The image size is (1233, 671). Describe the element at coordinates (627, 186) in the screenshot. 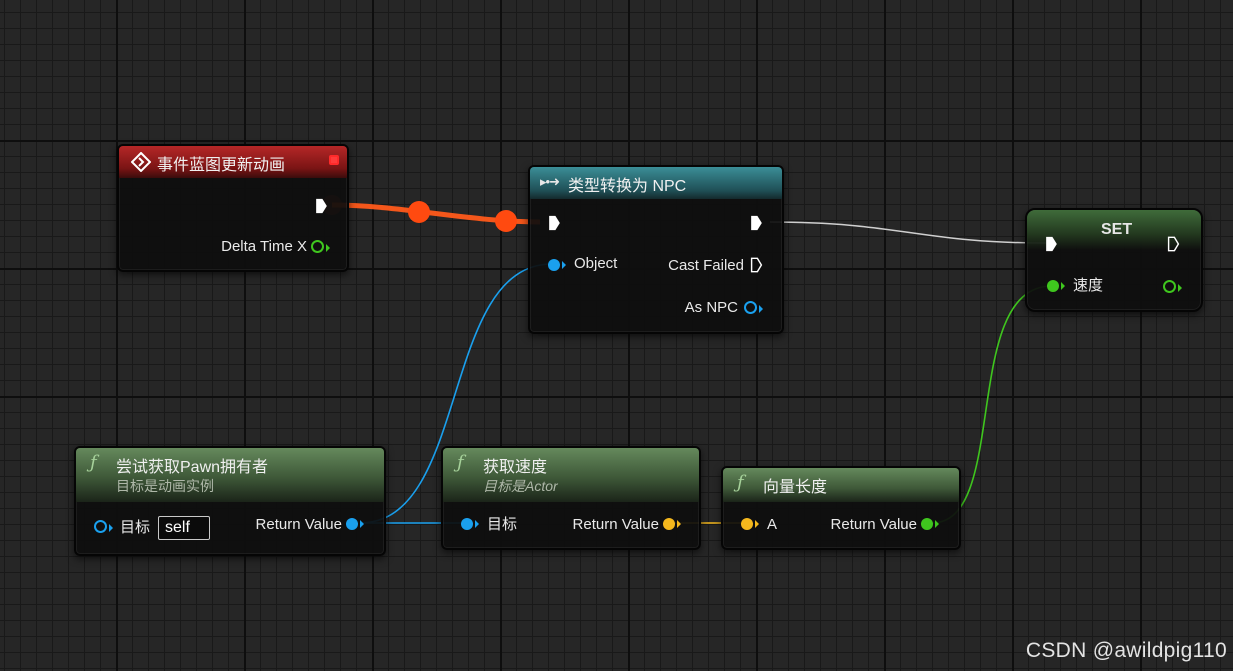

I see `cast-node-title: 类型转换为 NPC` at that location.